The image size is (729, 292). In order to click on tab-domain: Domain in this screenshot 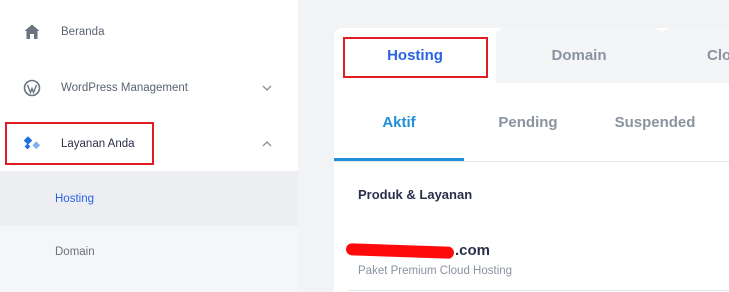, I will do `click(579, 55)`.